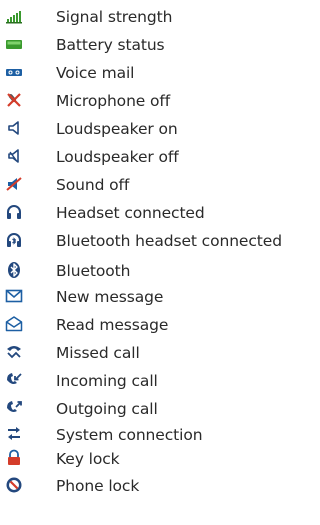 The image size is (320, 525). I want to click on bluetooth-icon, so click(14, 270).